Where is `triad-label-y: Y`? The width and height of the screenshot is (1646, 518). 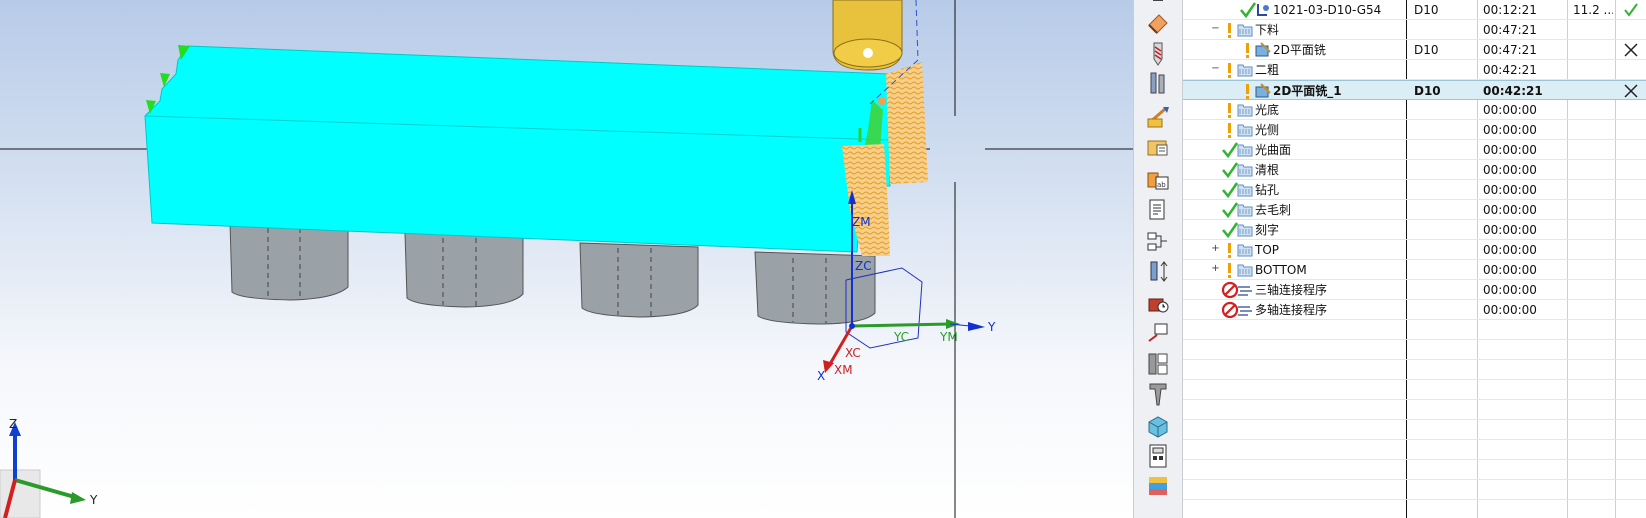 triad-label-y: Y is located at coordinates (93, 500).